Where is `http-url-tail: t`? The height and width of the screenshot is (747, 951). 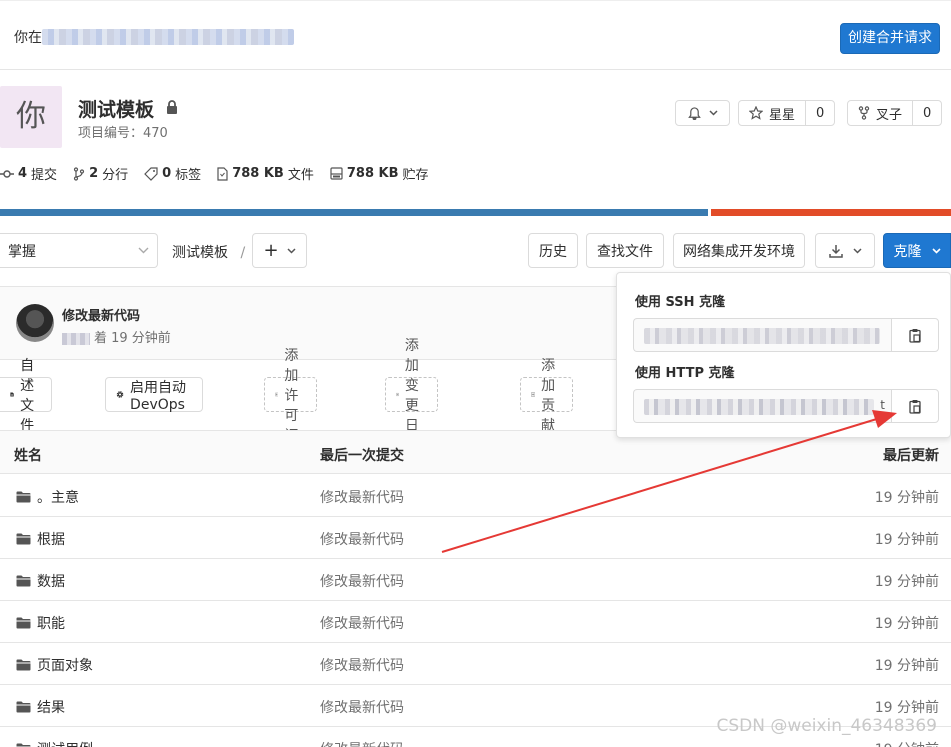 http-url-tail: t is located at coordinates (882, 405).